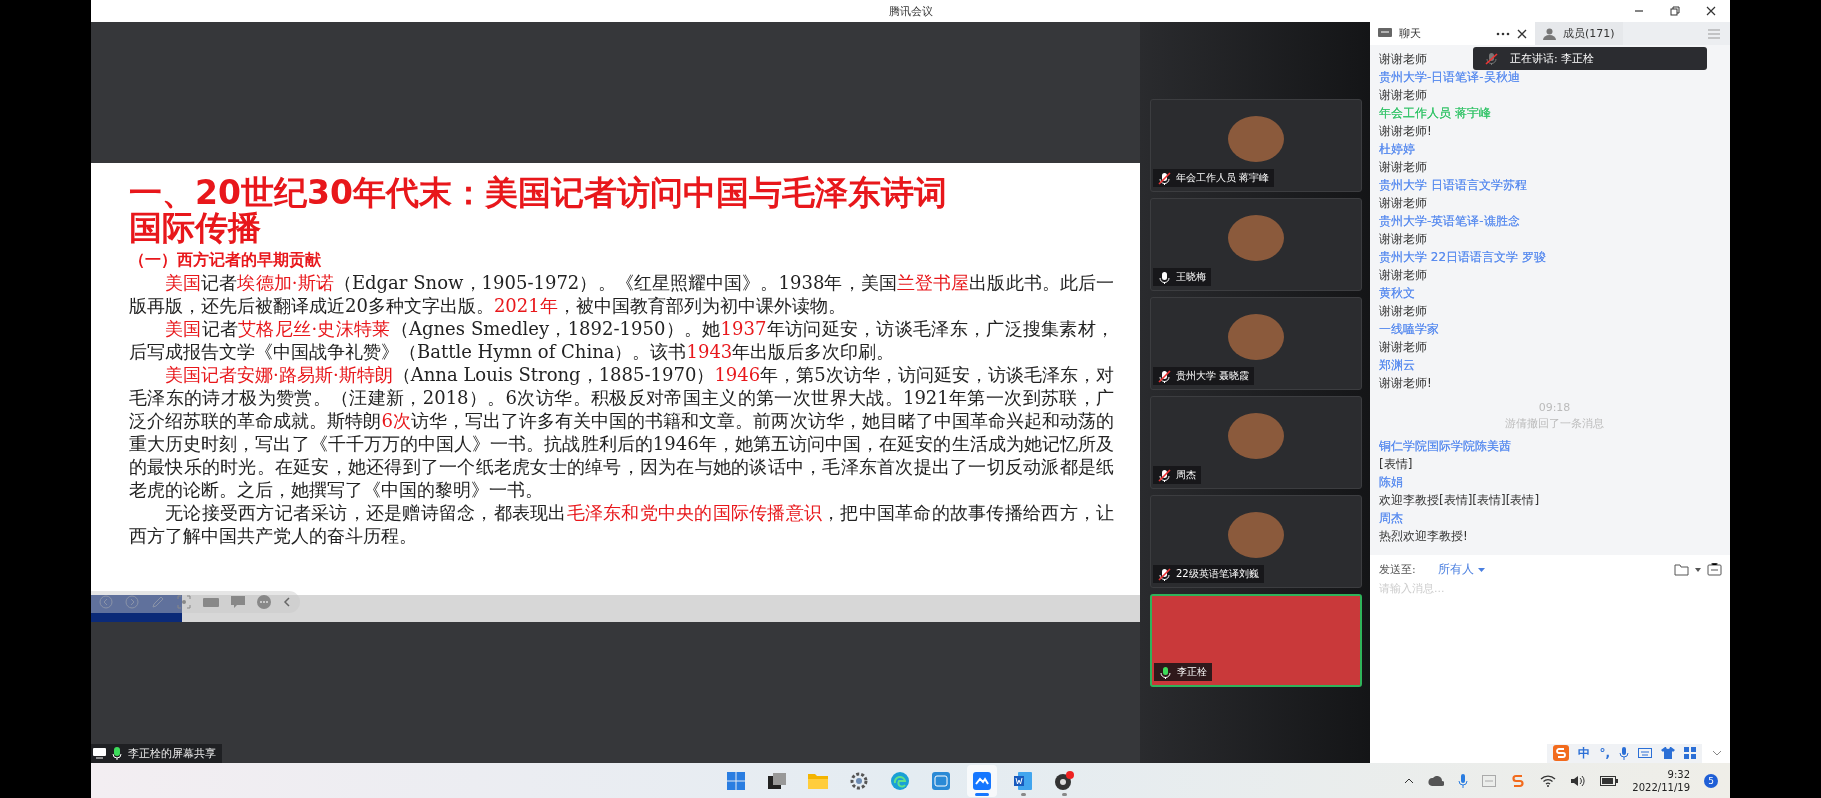 The image size is (1821, 798). I want to click on slide-paragraph: 美国记者埃德加·斯诺（Edgar Snow，1905-1972）。《红星照耀中国》。1938年，美国兰登书屋出版此书。此后一版再版，还先后被翻译成近20多种文字出版。2021年，被中国教育部列为初中课外读物。, so click(621, 294).